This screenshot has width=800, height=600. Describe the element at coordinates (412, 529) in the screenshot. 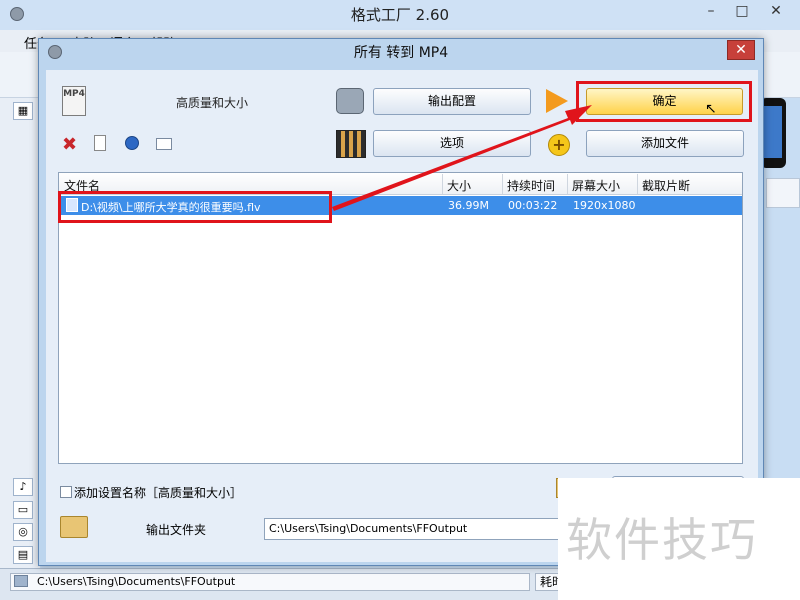

I see `output-folder-input: C:\Users\Tsing\Documents\FFOutput` at that location.